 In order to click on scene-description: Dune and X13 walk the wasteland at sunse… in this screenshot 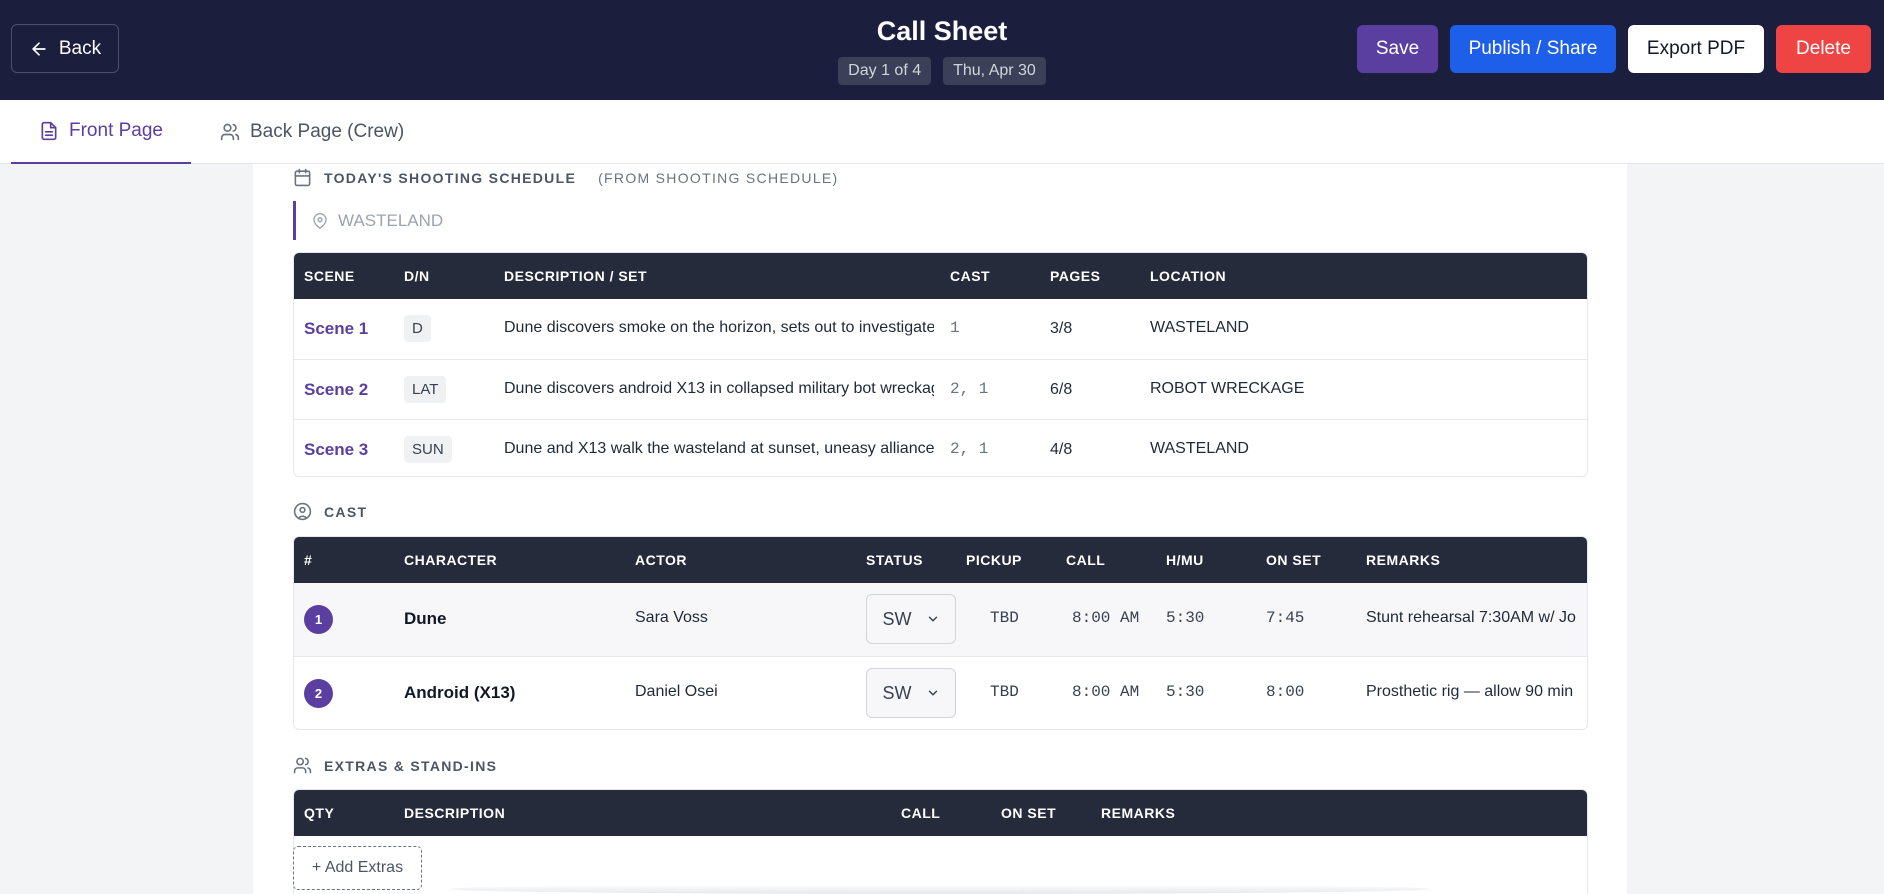, I will do `click(719, 448)`.